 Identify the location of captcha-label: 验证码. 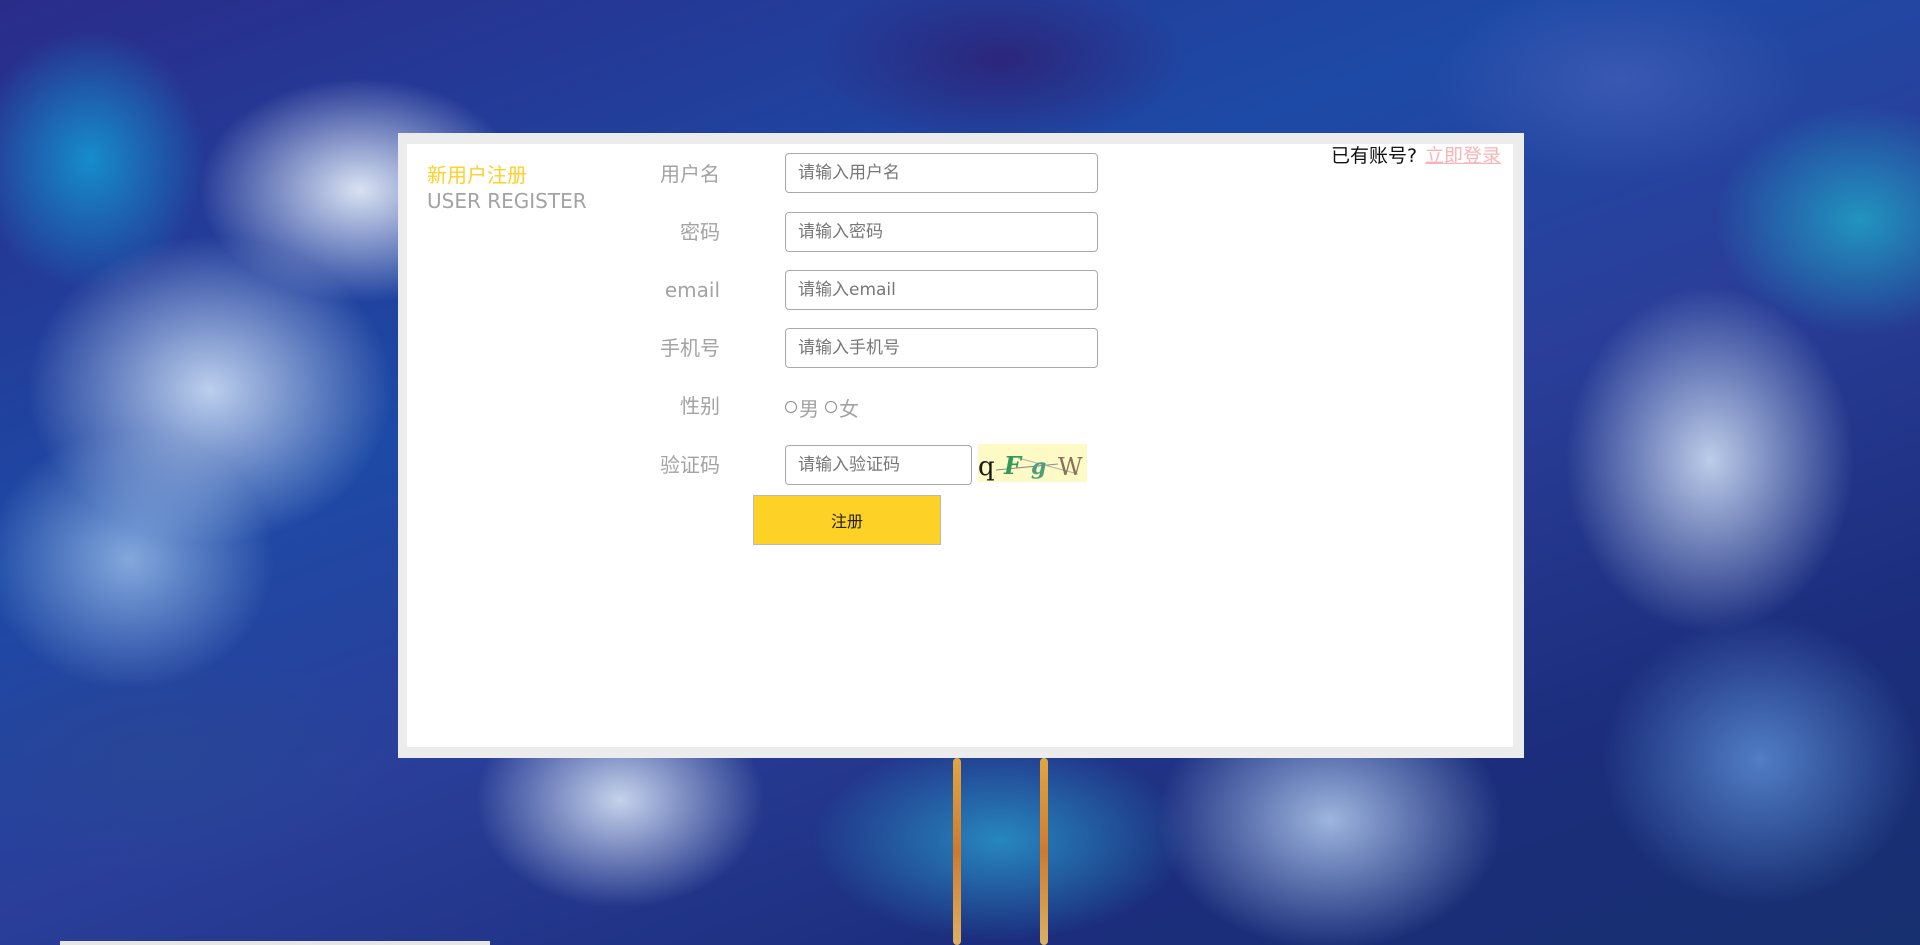
(690, 465).